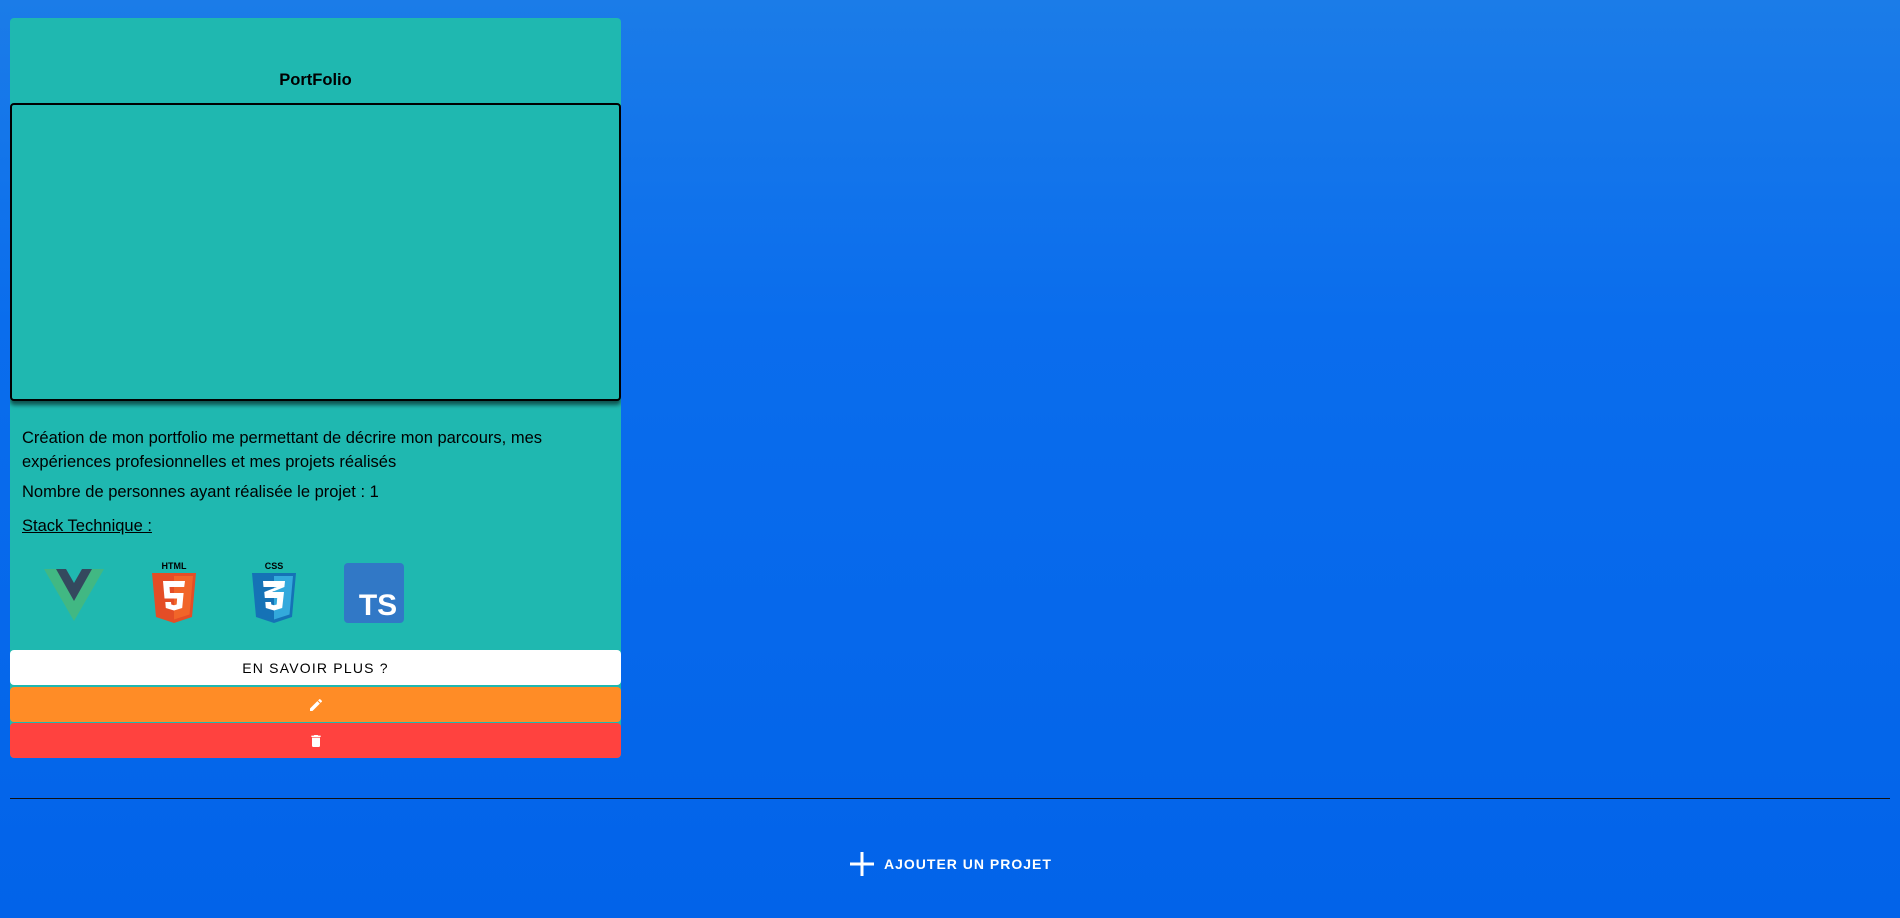 This screenshot has height=918, width=1900. I want to click on delete-project-button, so click(315, 740).